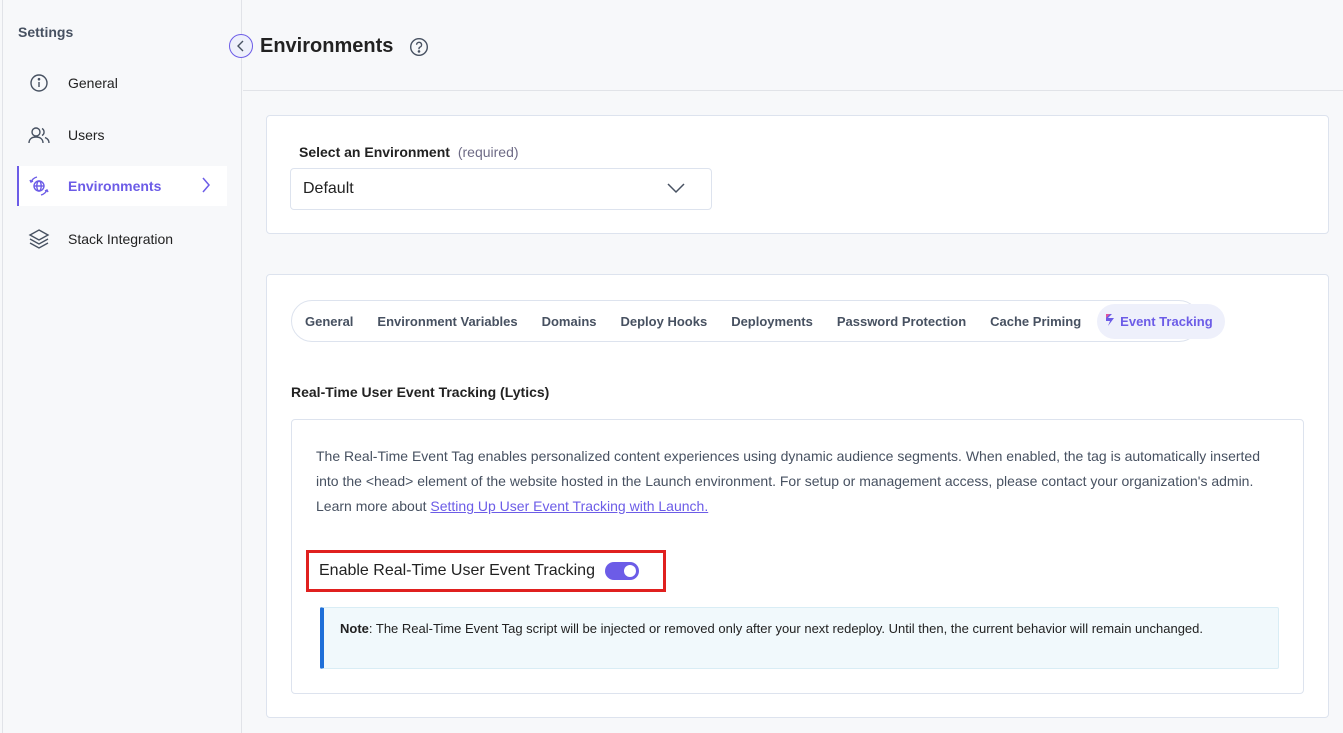  Describe the element at coordinates (1110, 321) in the screenshot. I see `lytics-icon` at that location.